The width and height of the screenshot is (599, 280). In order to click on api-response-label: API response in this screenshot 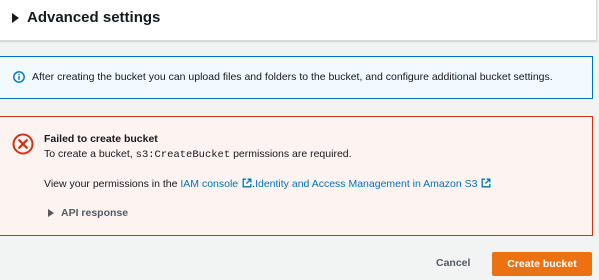, I will do `click(95, 213)`.